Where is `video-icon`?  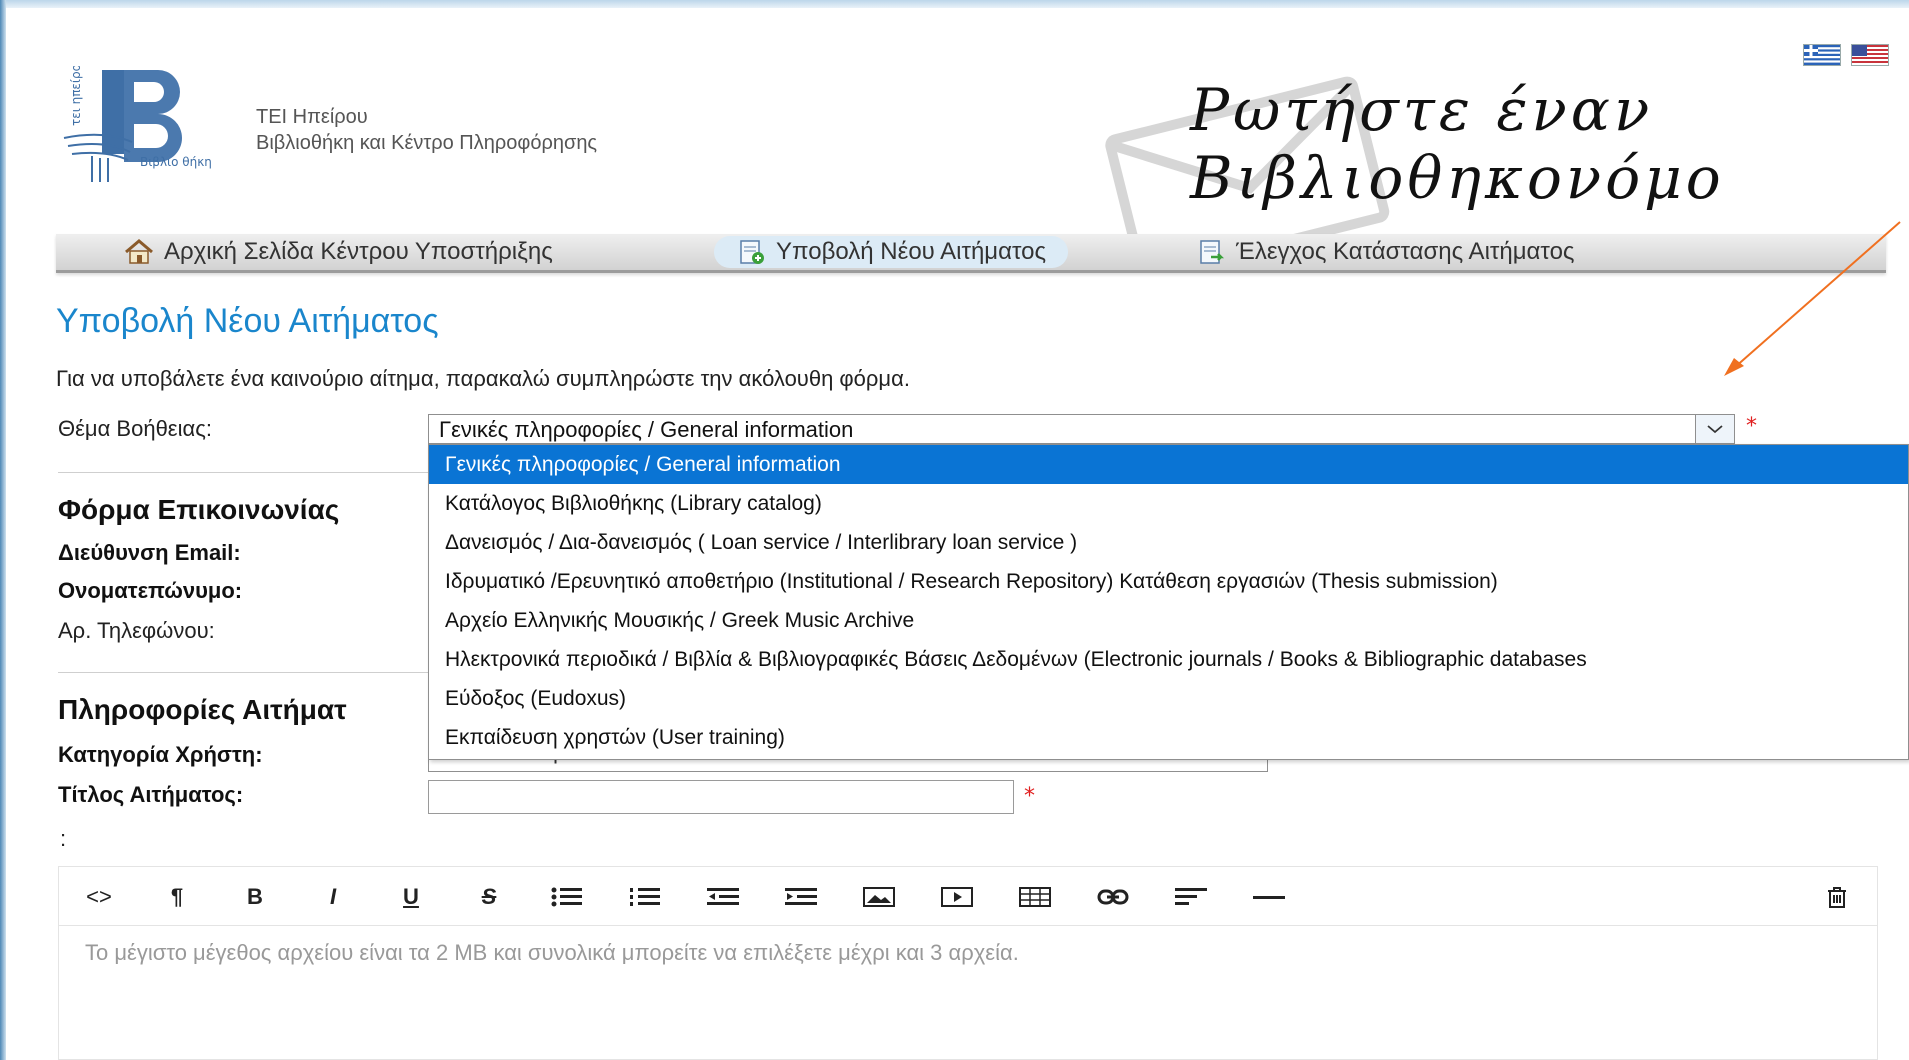 video-icon is located at coordinates (957, 897).